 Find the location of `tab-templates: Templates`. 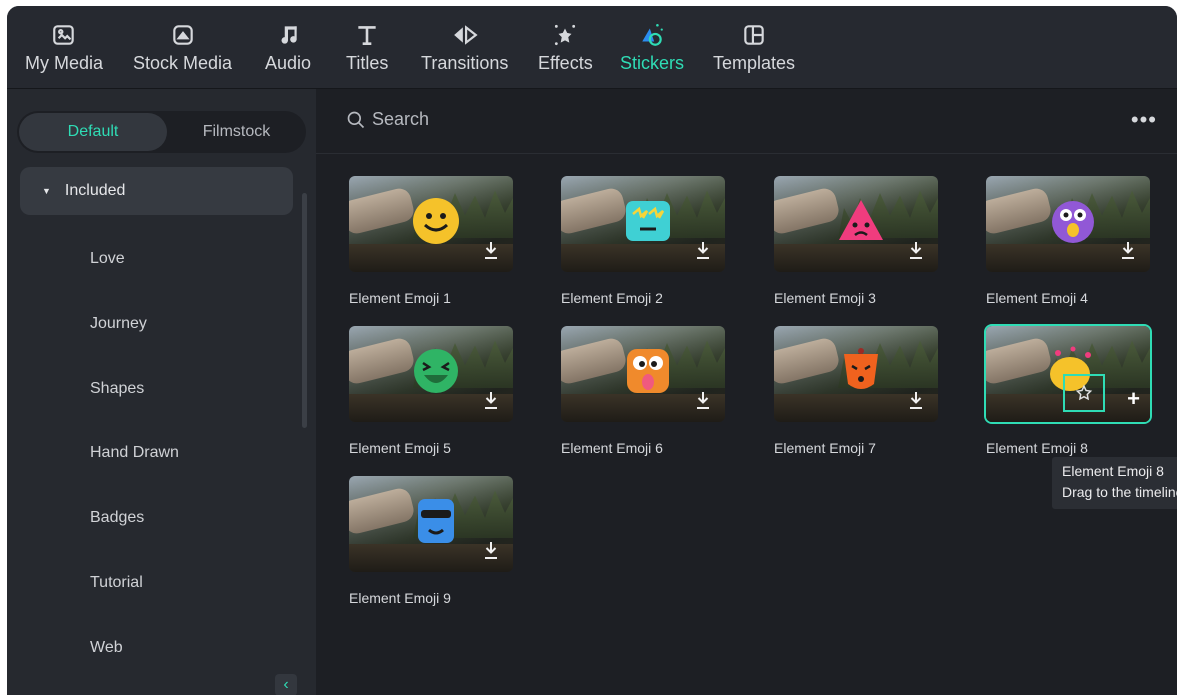

tab-templates: Templates is located at coordinates (754, 51).